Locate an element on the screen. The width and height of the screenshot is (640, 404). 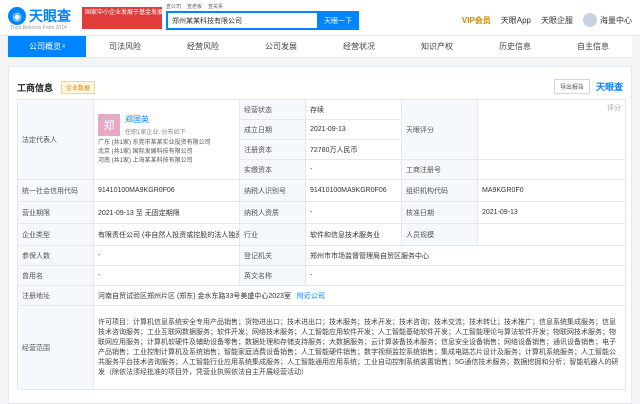
search-box: 郑州某某科技有限公司 天眼一下 is located at coordinates (262, 20).